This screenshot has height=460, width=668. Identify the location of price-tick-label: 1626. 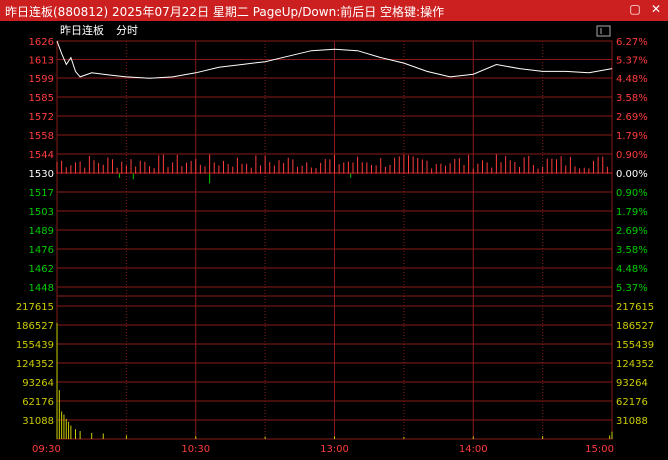
(41, 42).